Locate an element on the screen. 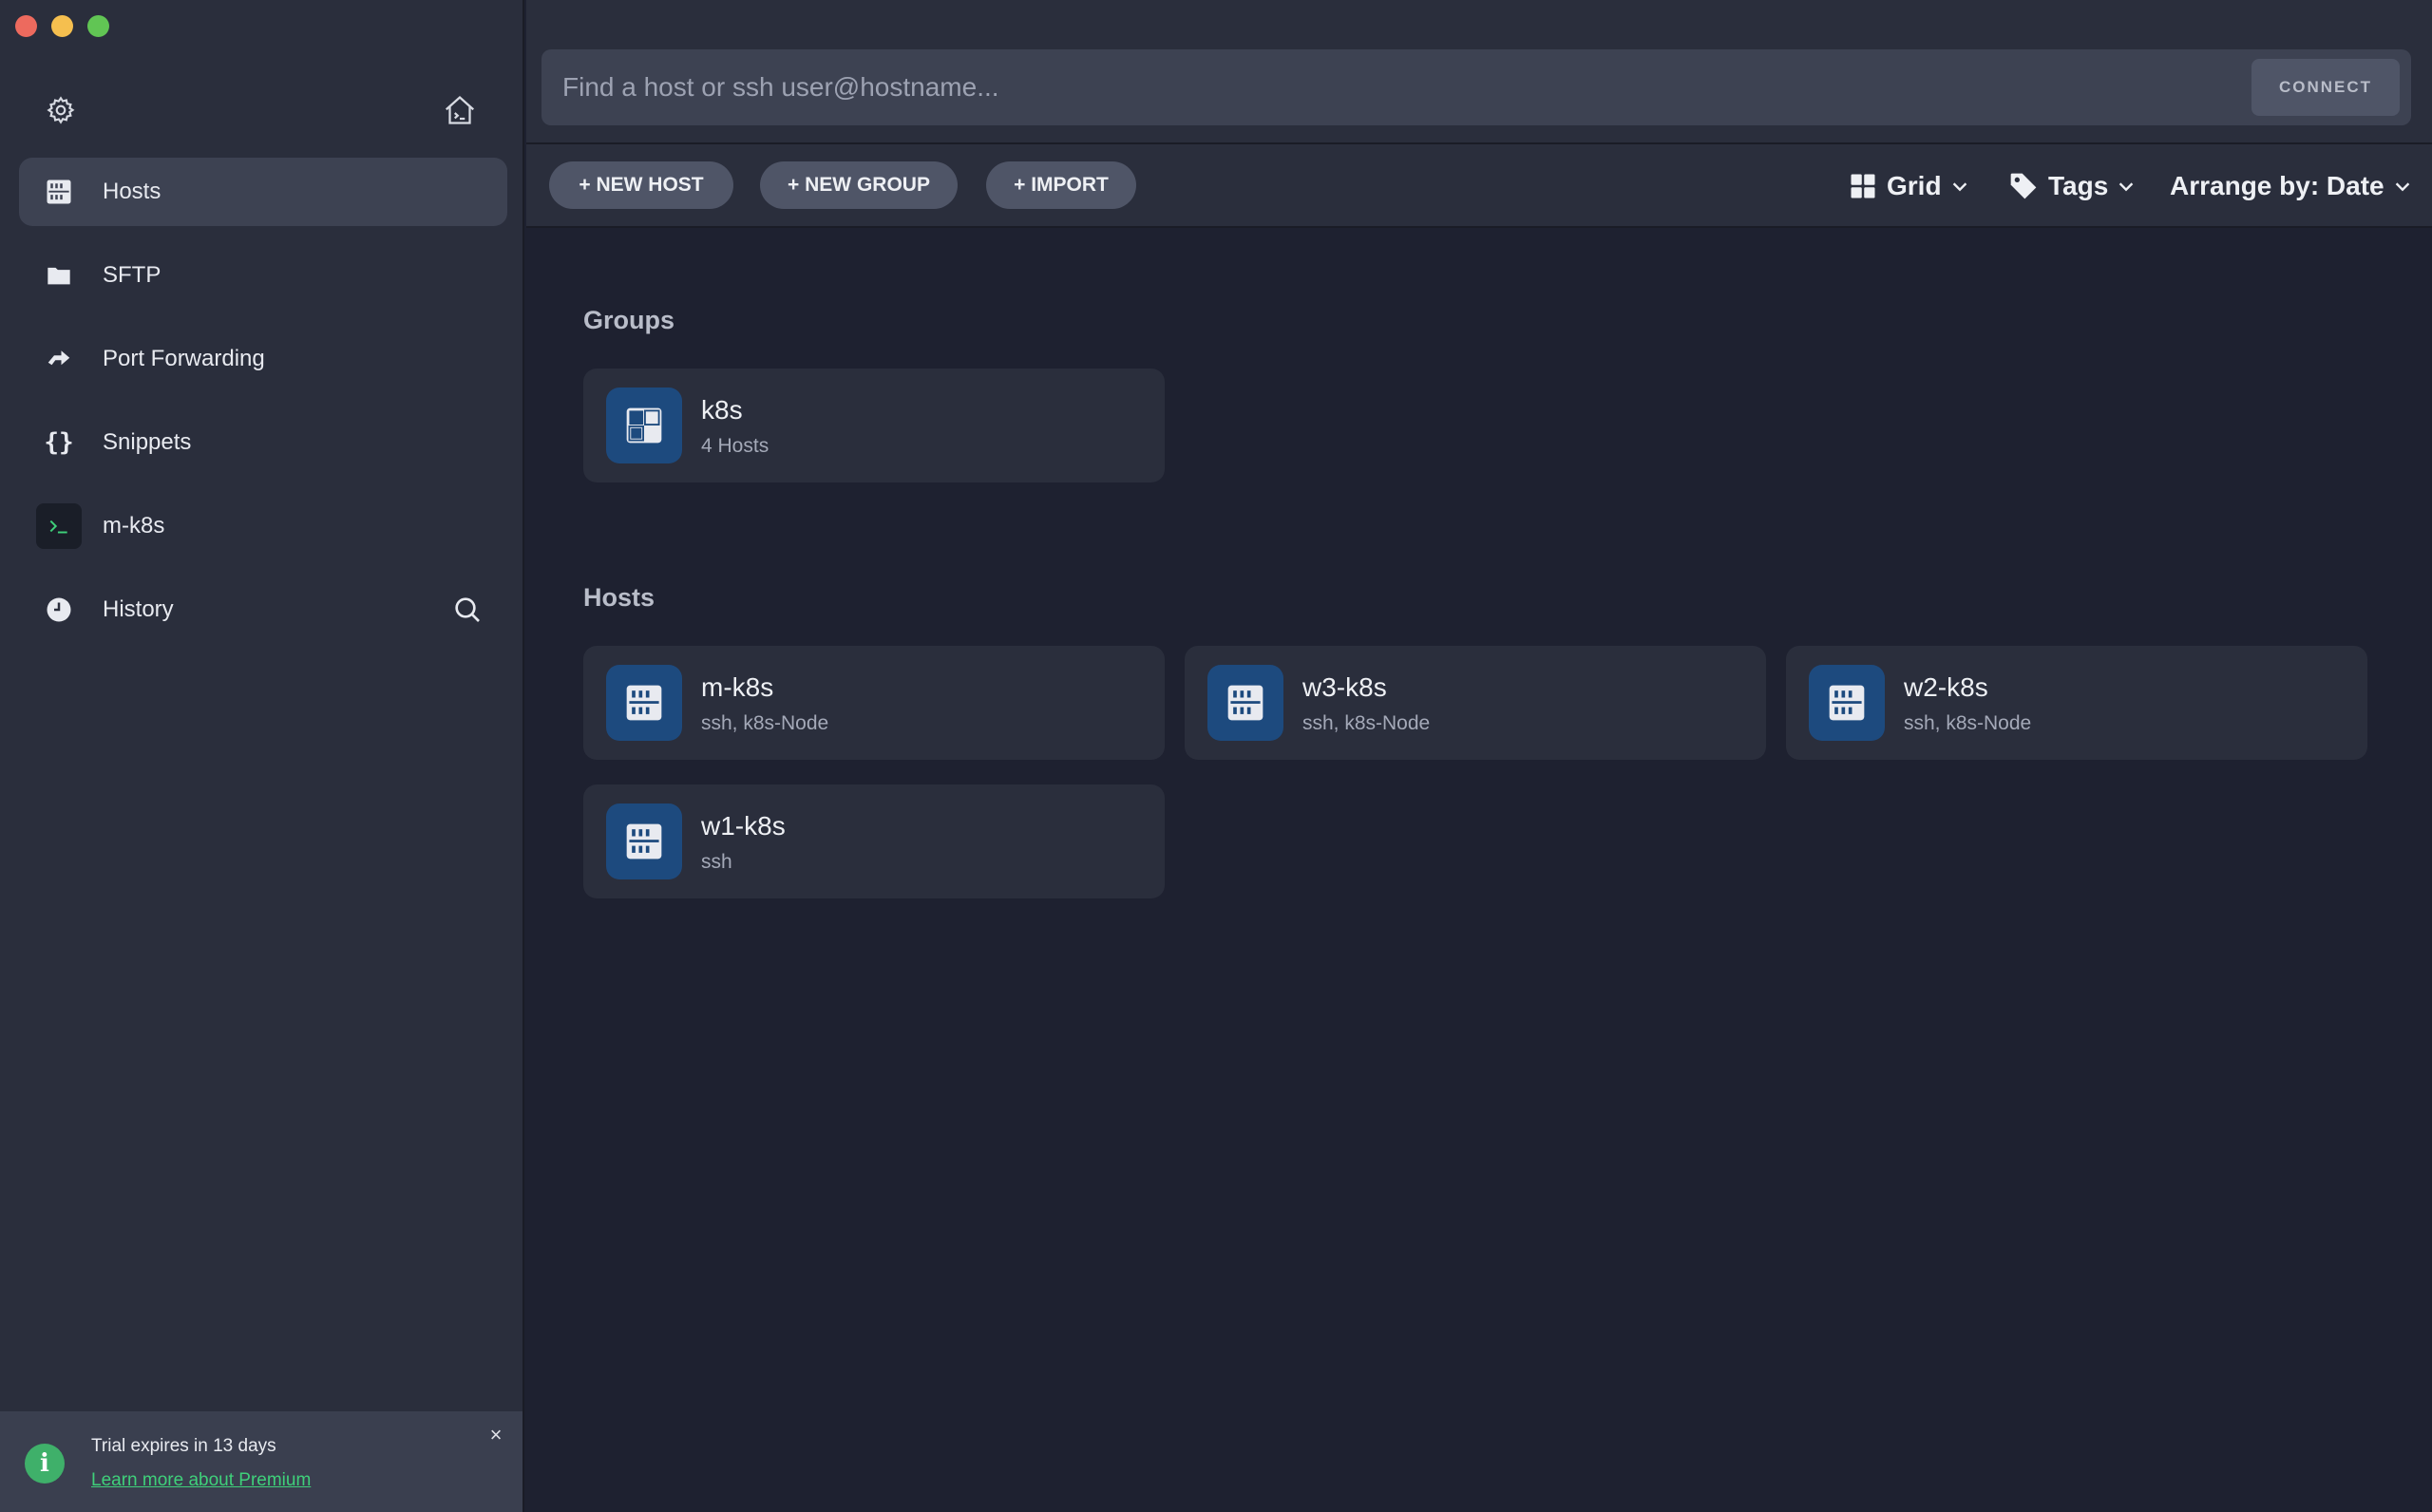 The image size is (2432, 1512). host-name: w1-k8s is located at coordinates (743, 826).